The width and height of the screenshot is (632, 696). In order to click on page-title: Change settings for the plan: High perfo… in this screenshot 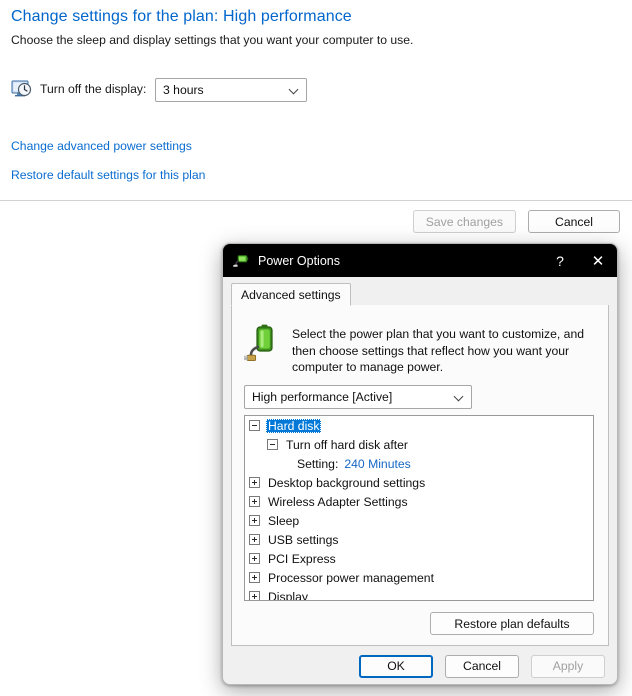, I will do `click(181, 16)`.